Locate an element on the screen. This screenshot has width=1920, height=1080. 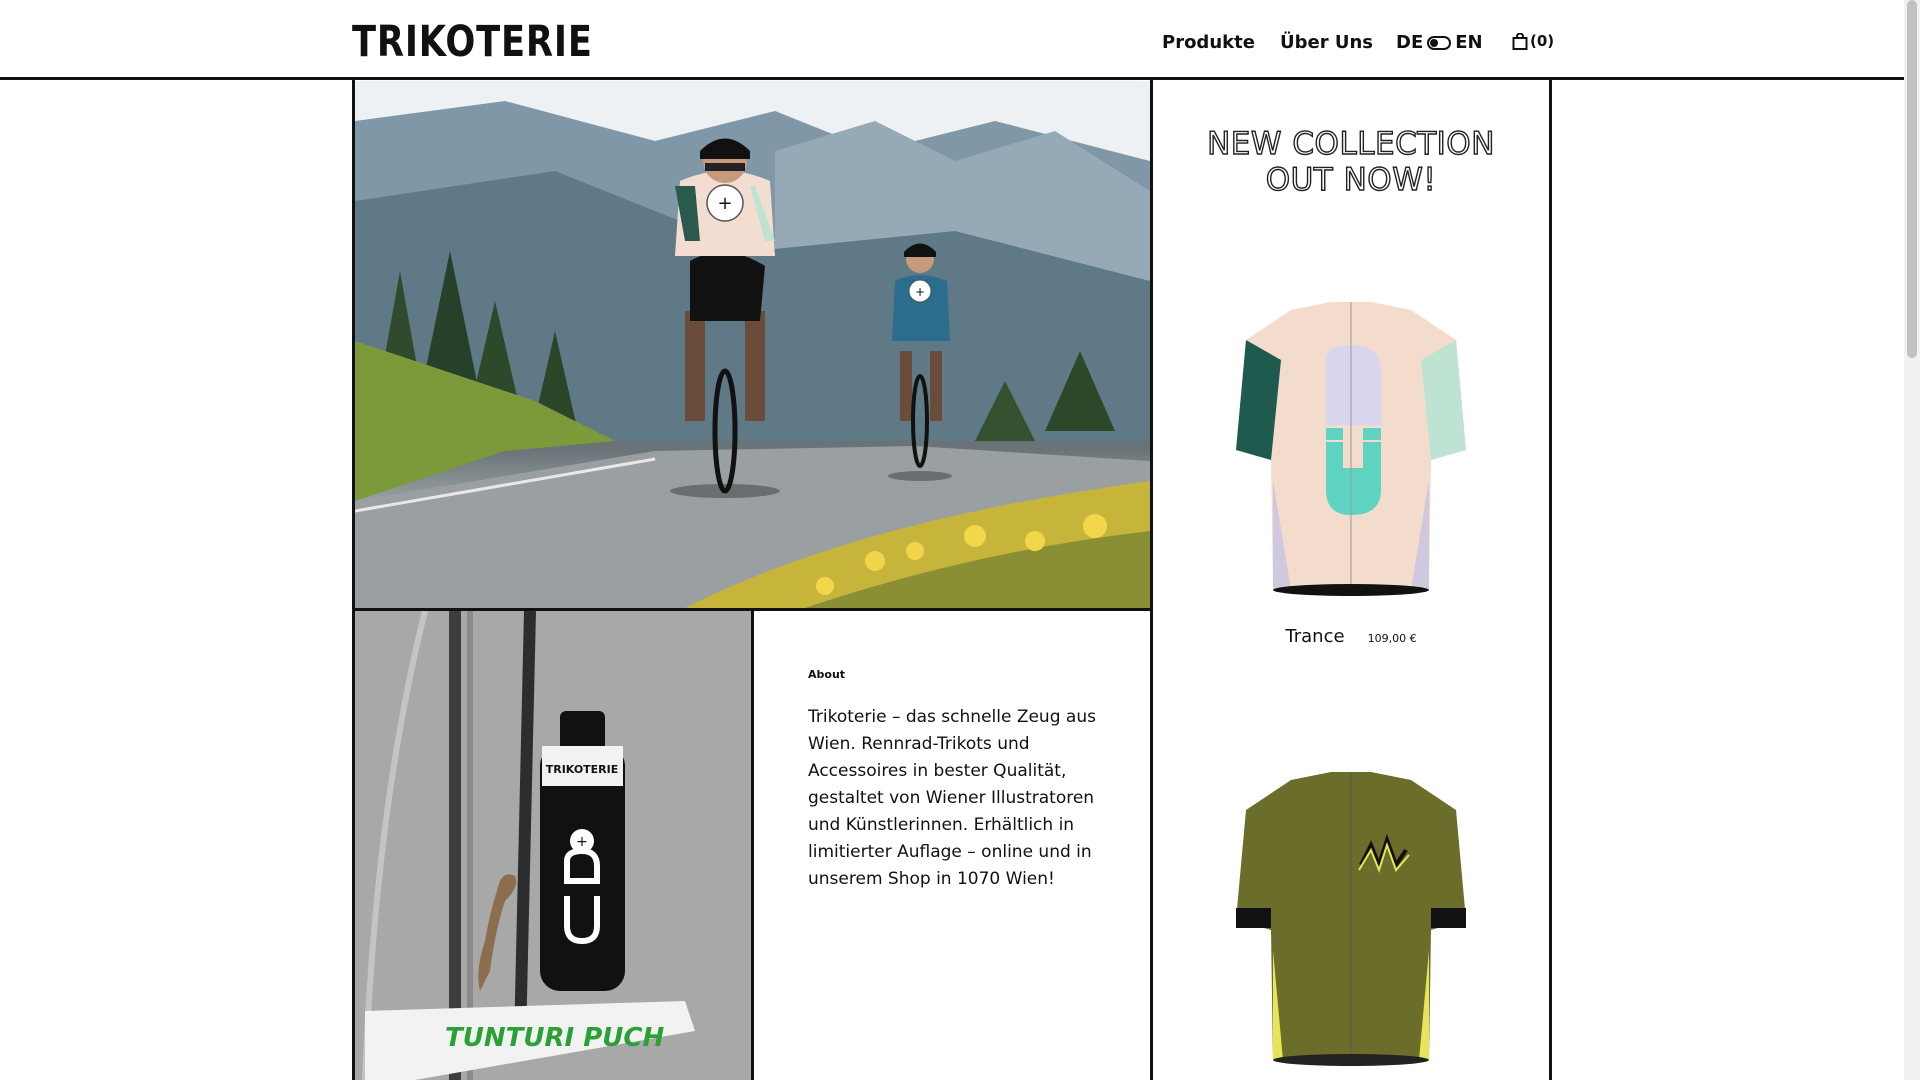
product-name: Trance is located at coordinates (1314, 636).